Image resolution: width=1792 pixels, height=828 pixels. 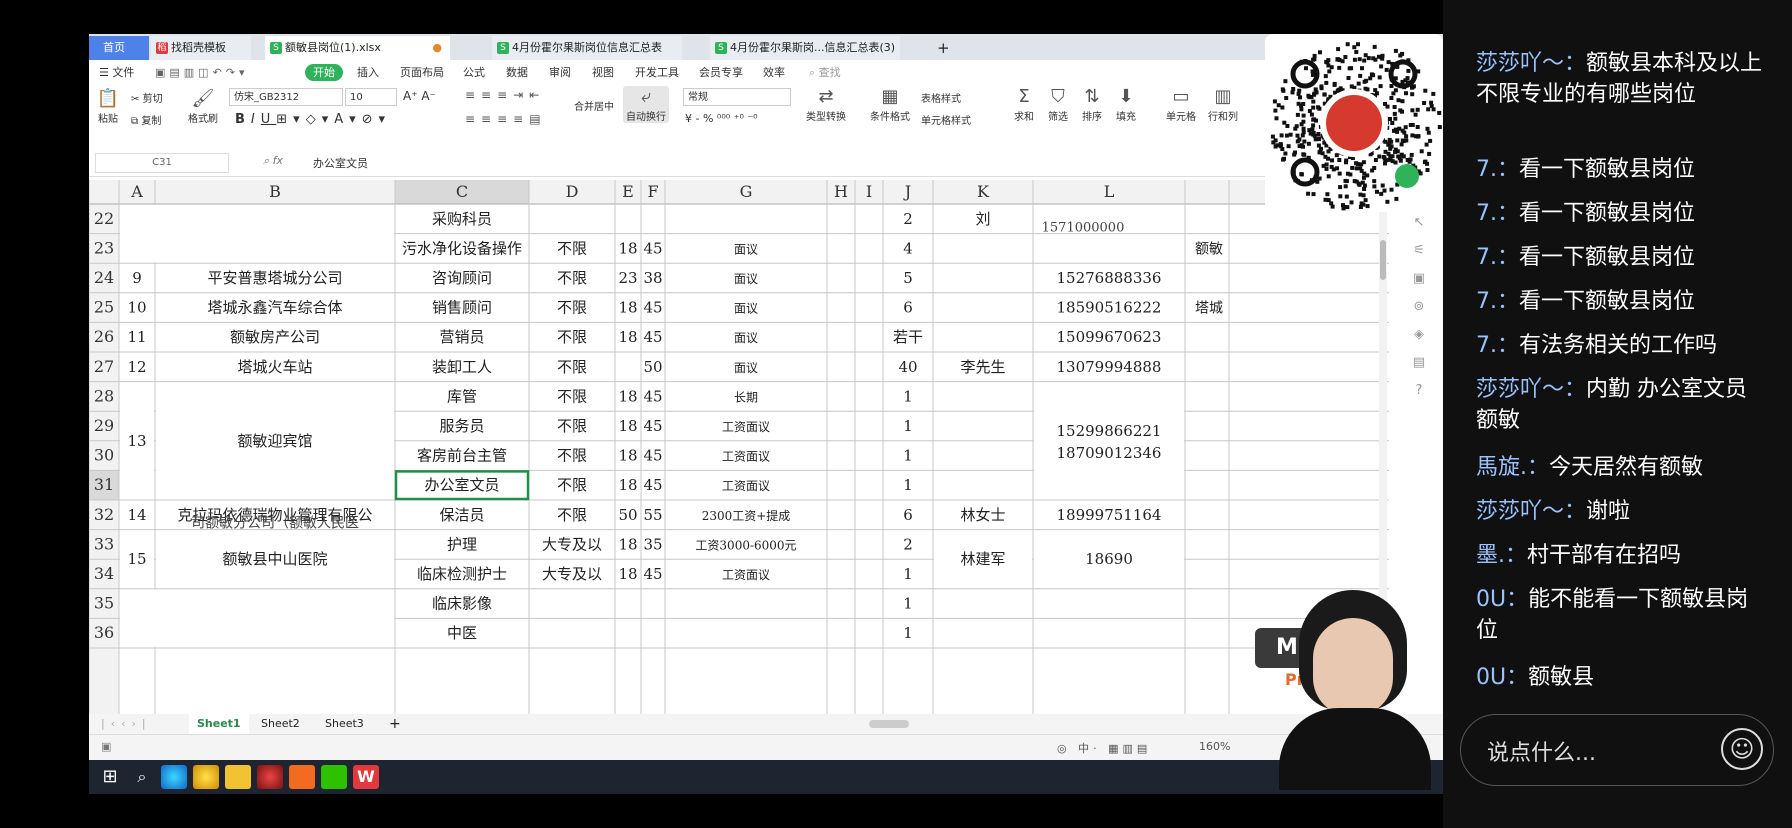 I want to click on cell-e31: 18, so click(x=627, y=485).